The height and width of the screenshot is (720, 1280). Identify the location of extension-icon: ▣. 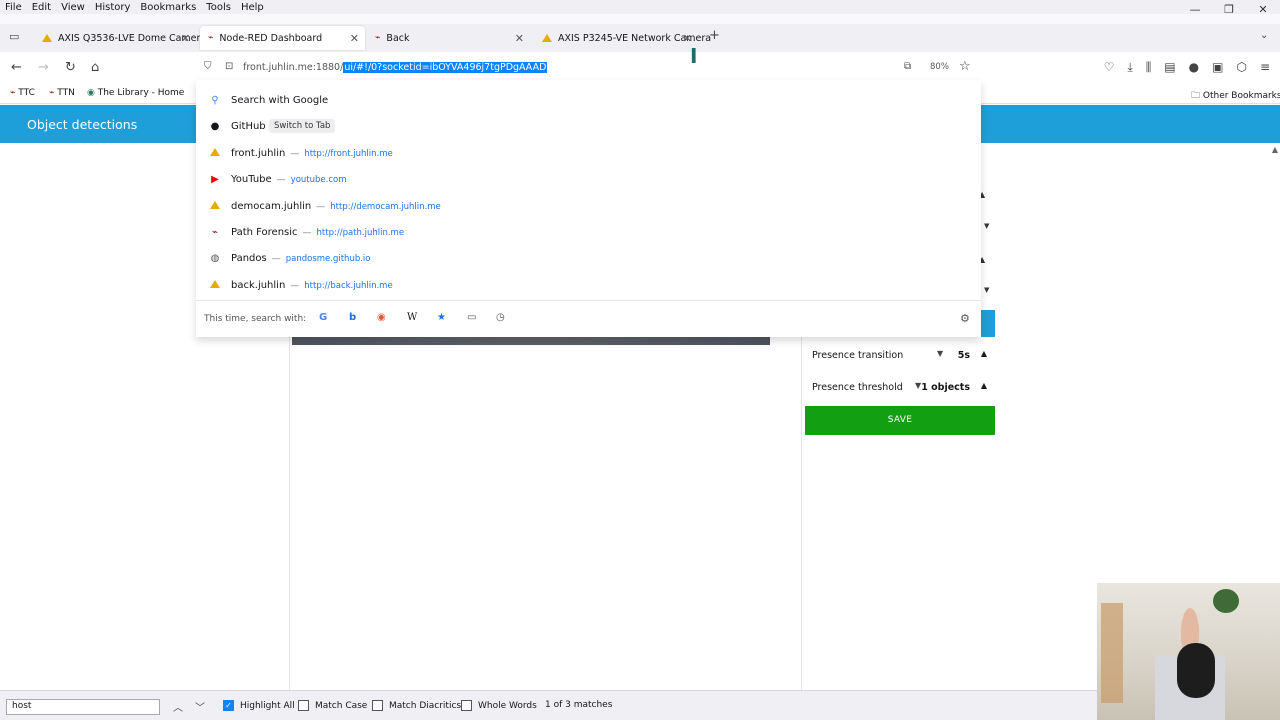
(1217, 67).